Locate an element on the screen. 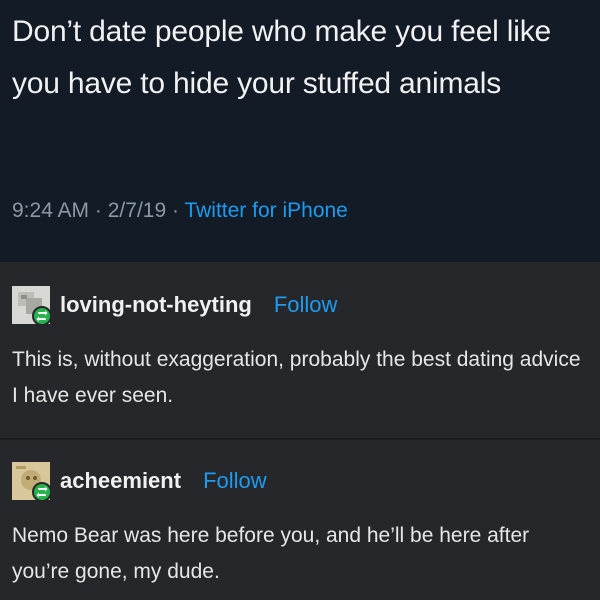  post-header: loving-not-heyting Follow is located at coordinates (175, 306).